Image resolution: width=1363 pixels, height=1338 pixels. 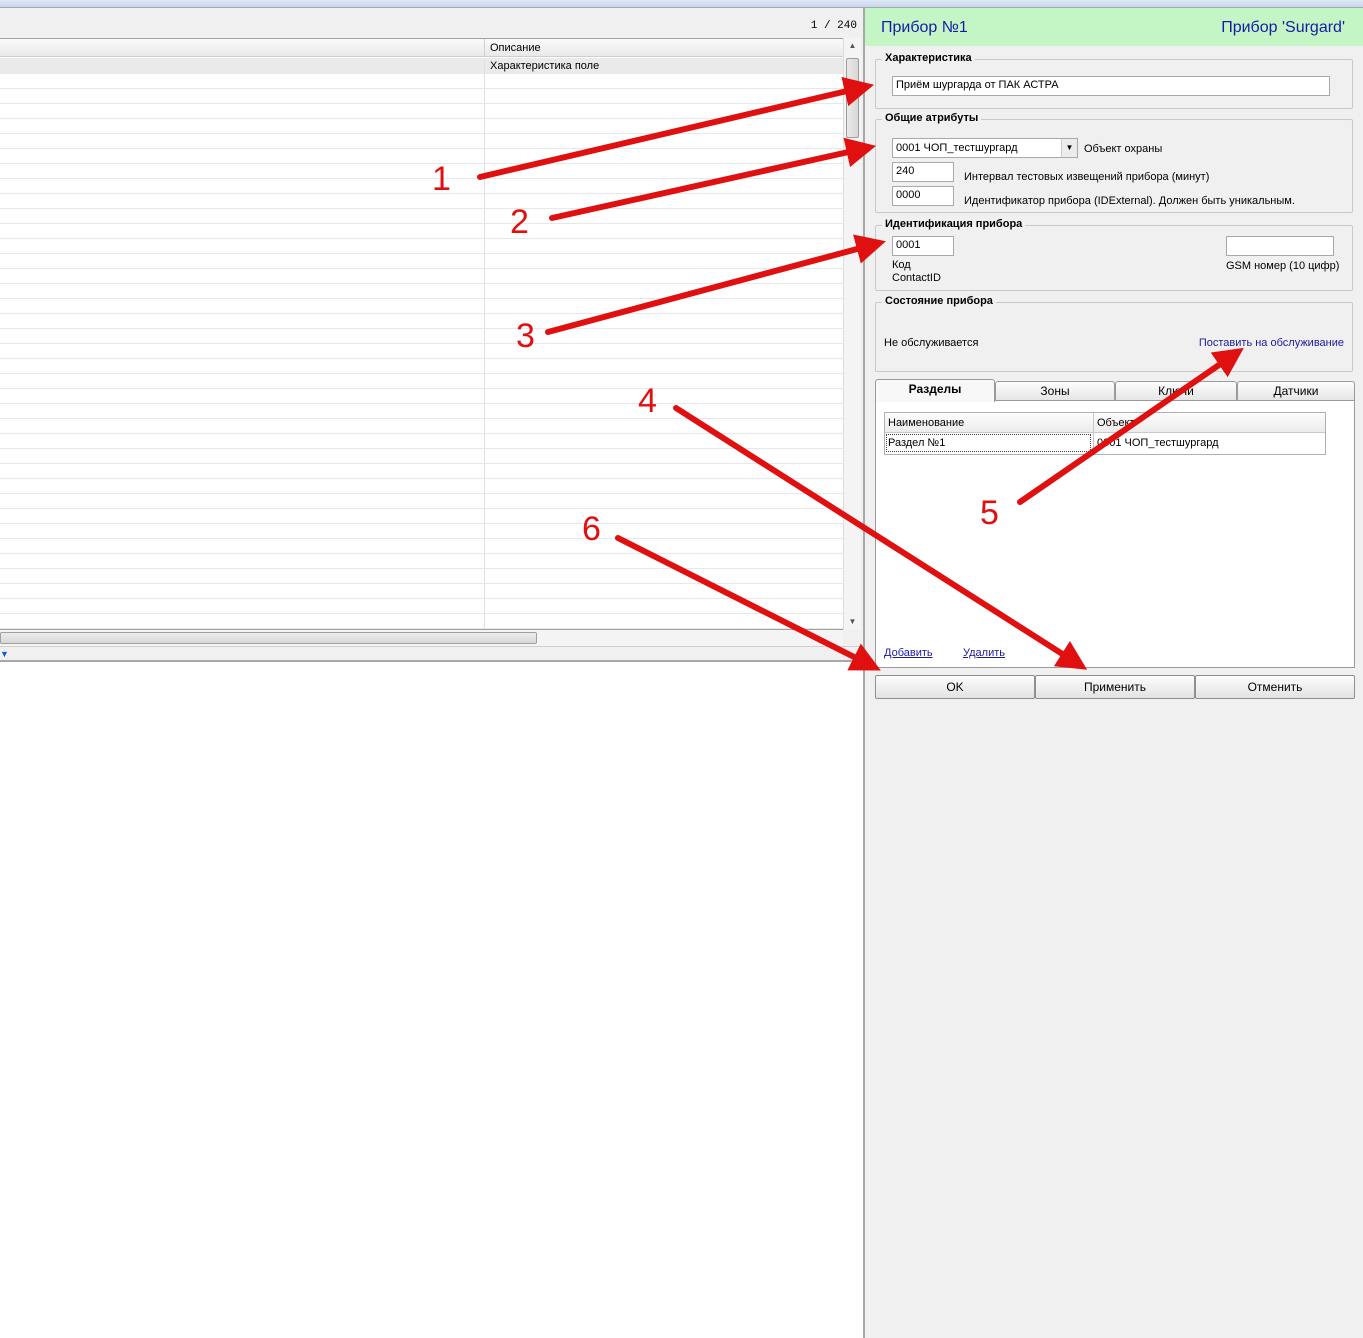 What do you see at coordinates (1158, 443) in the screenshot?
I see `section-object-cell: 0001 ЧОП_тестшургард` at bounding box center [1158, 443].